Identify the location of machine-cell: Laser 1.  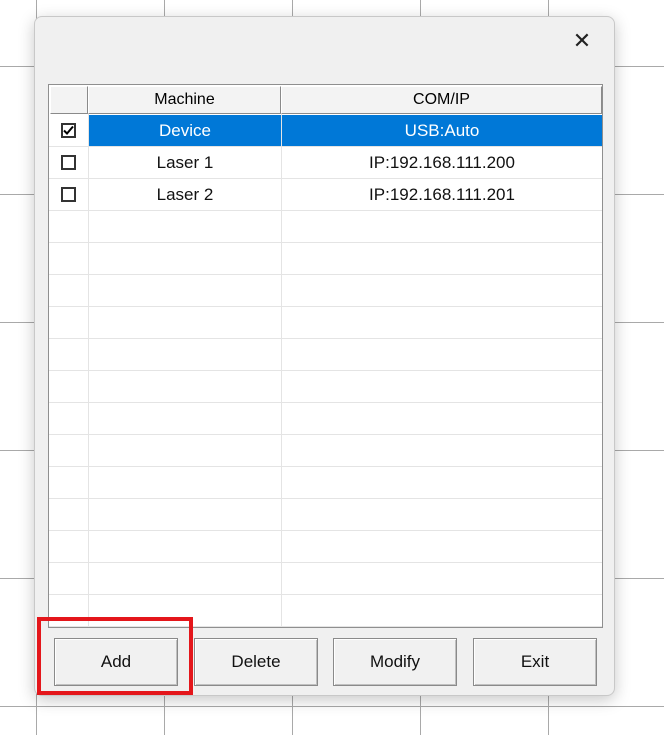
(185, 162).